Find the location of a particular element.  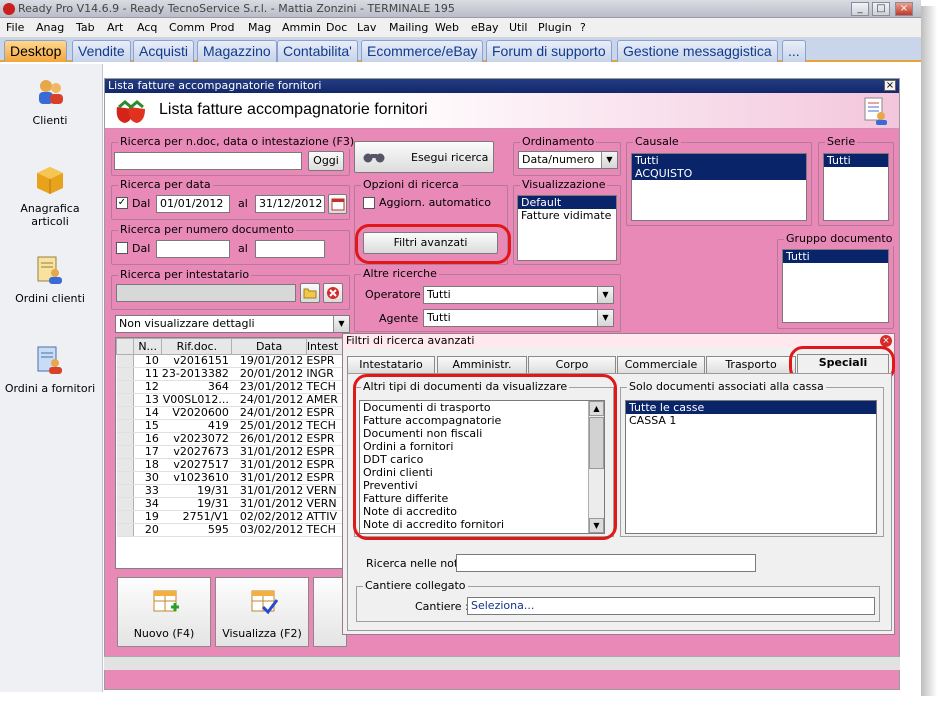

list-item: DDT carico is located at coordinates (474, 459).